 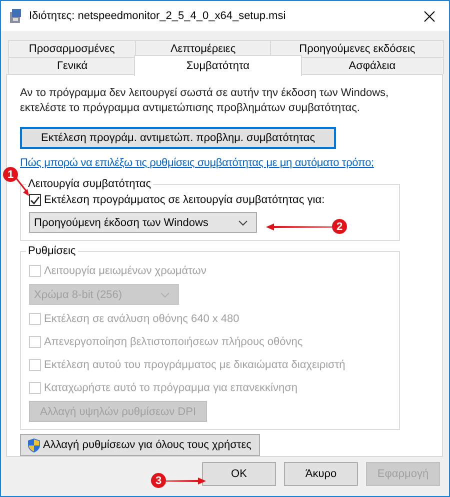 I want to click on shield-icon, so click(x=34, y=445).